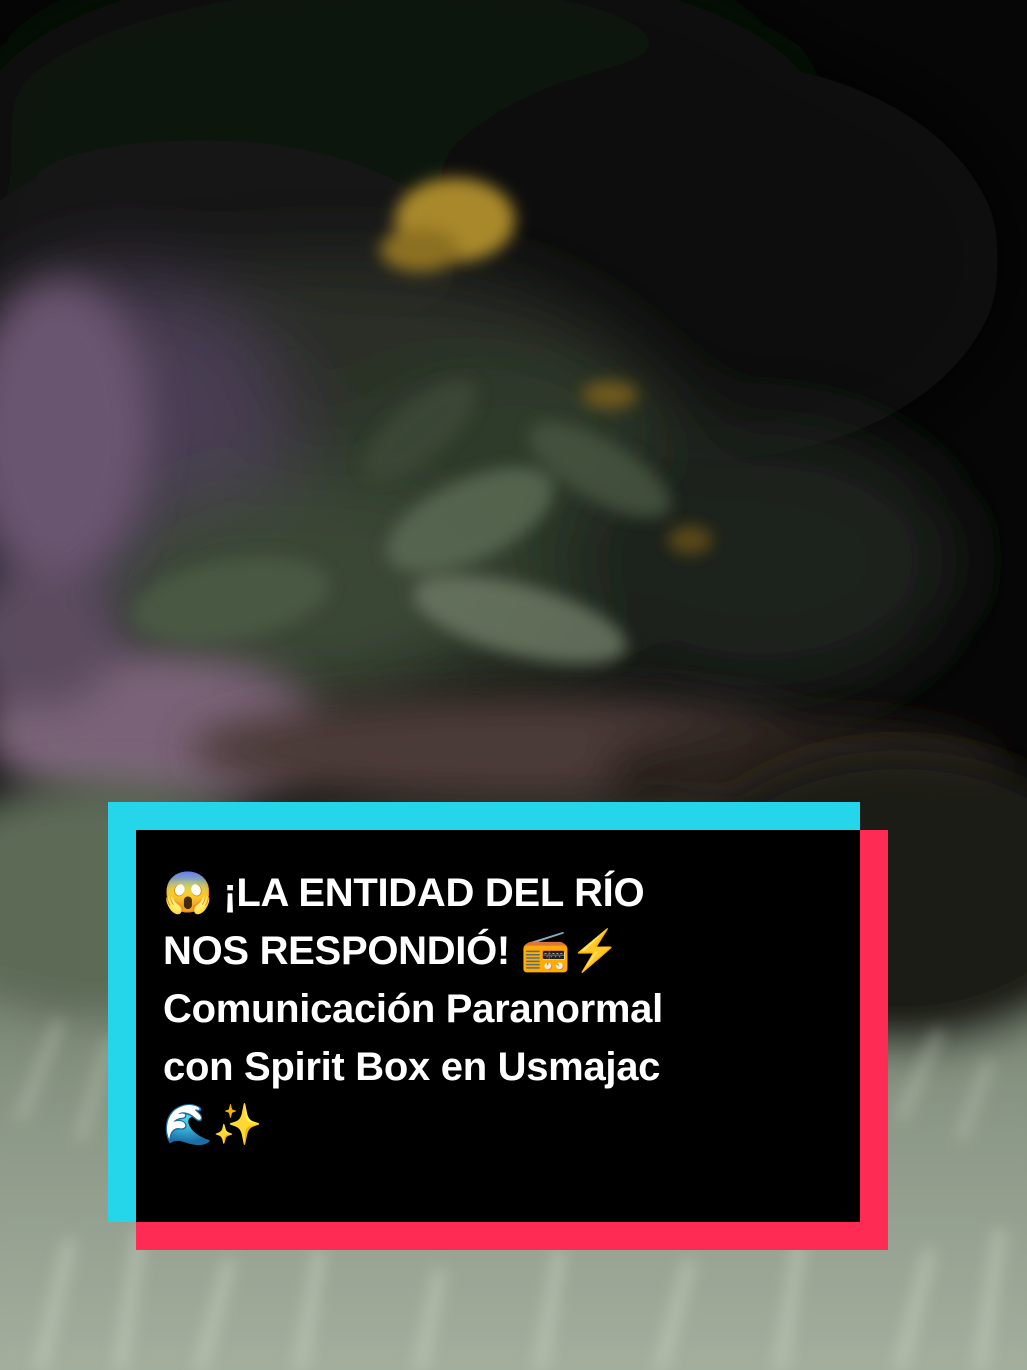 The height and width of the screenshot is (1370, 1027). What do you see at coordinates (404, 893) in the screenshot?
I see `caption-line-1: 😱 ¡LA ENTIDAD DEL RÍO` at bounding box center [404, 893].